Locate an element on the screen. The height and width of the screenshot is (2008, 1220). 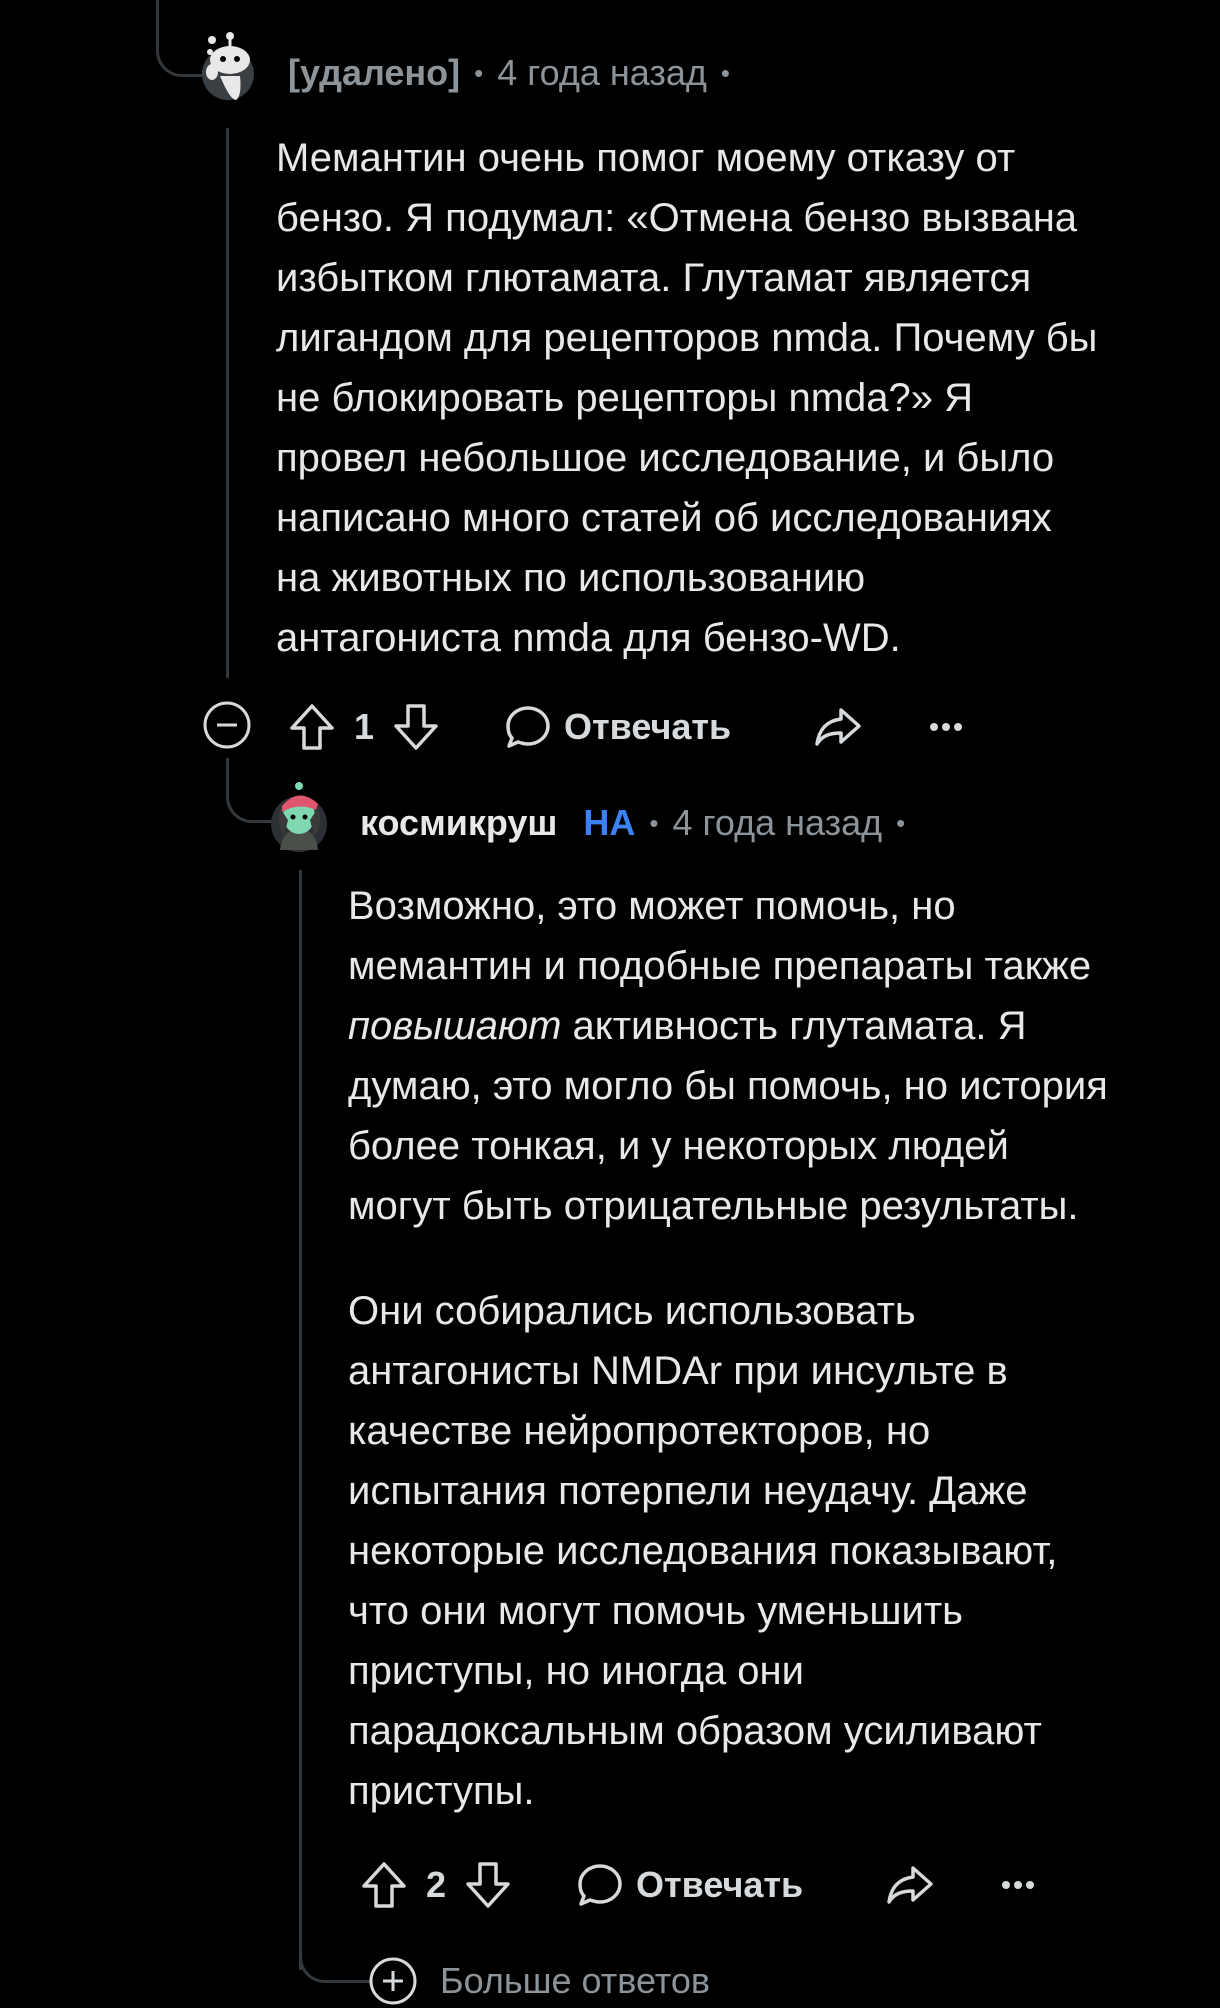
avatar-cosmicrush is located at coordinates (299, 816).